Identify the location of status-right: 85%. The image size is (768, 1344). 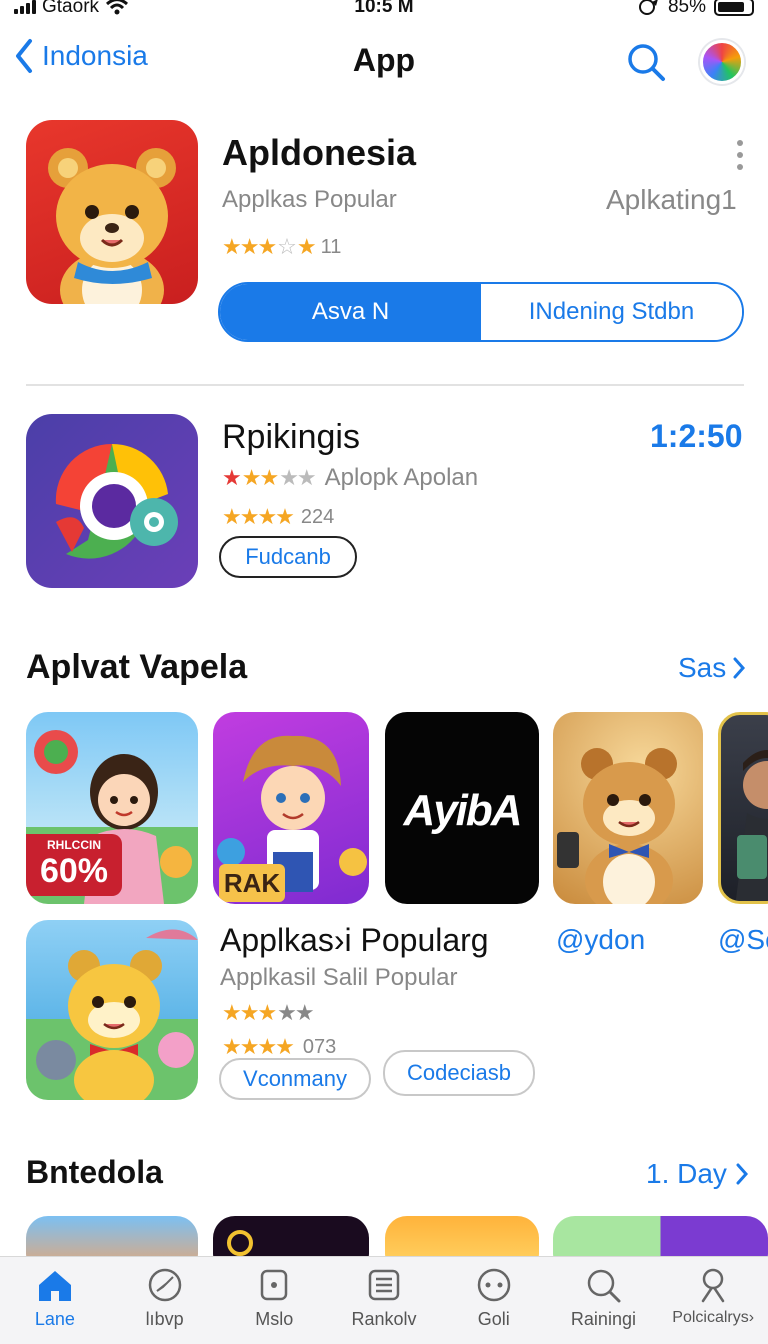
(696, 9).